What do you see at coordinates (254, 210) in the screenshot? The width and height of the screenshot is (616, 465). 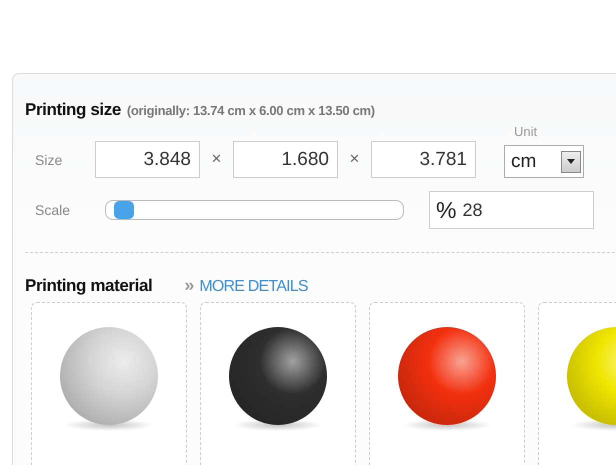 I see `scale-slider` at bounding box center [254, 210].